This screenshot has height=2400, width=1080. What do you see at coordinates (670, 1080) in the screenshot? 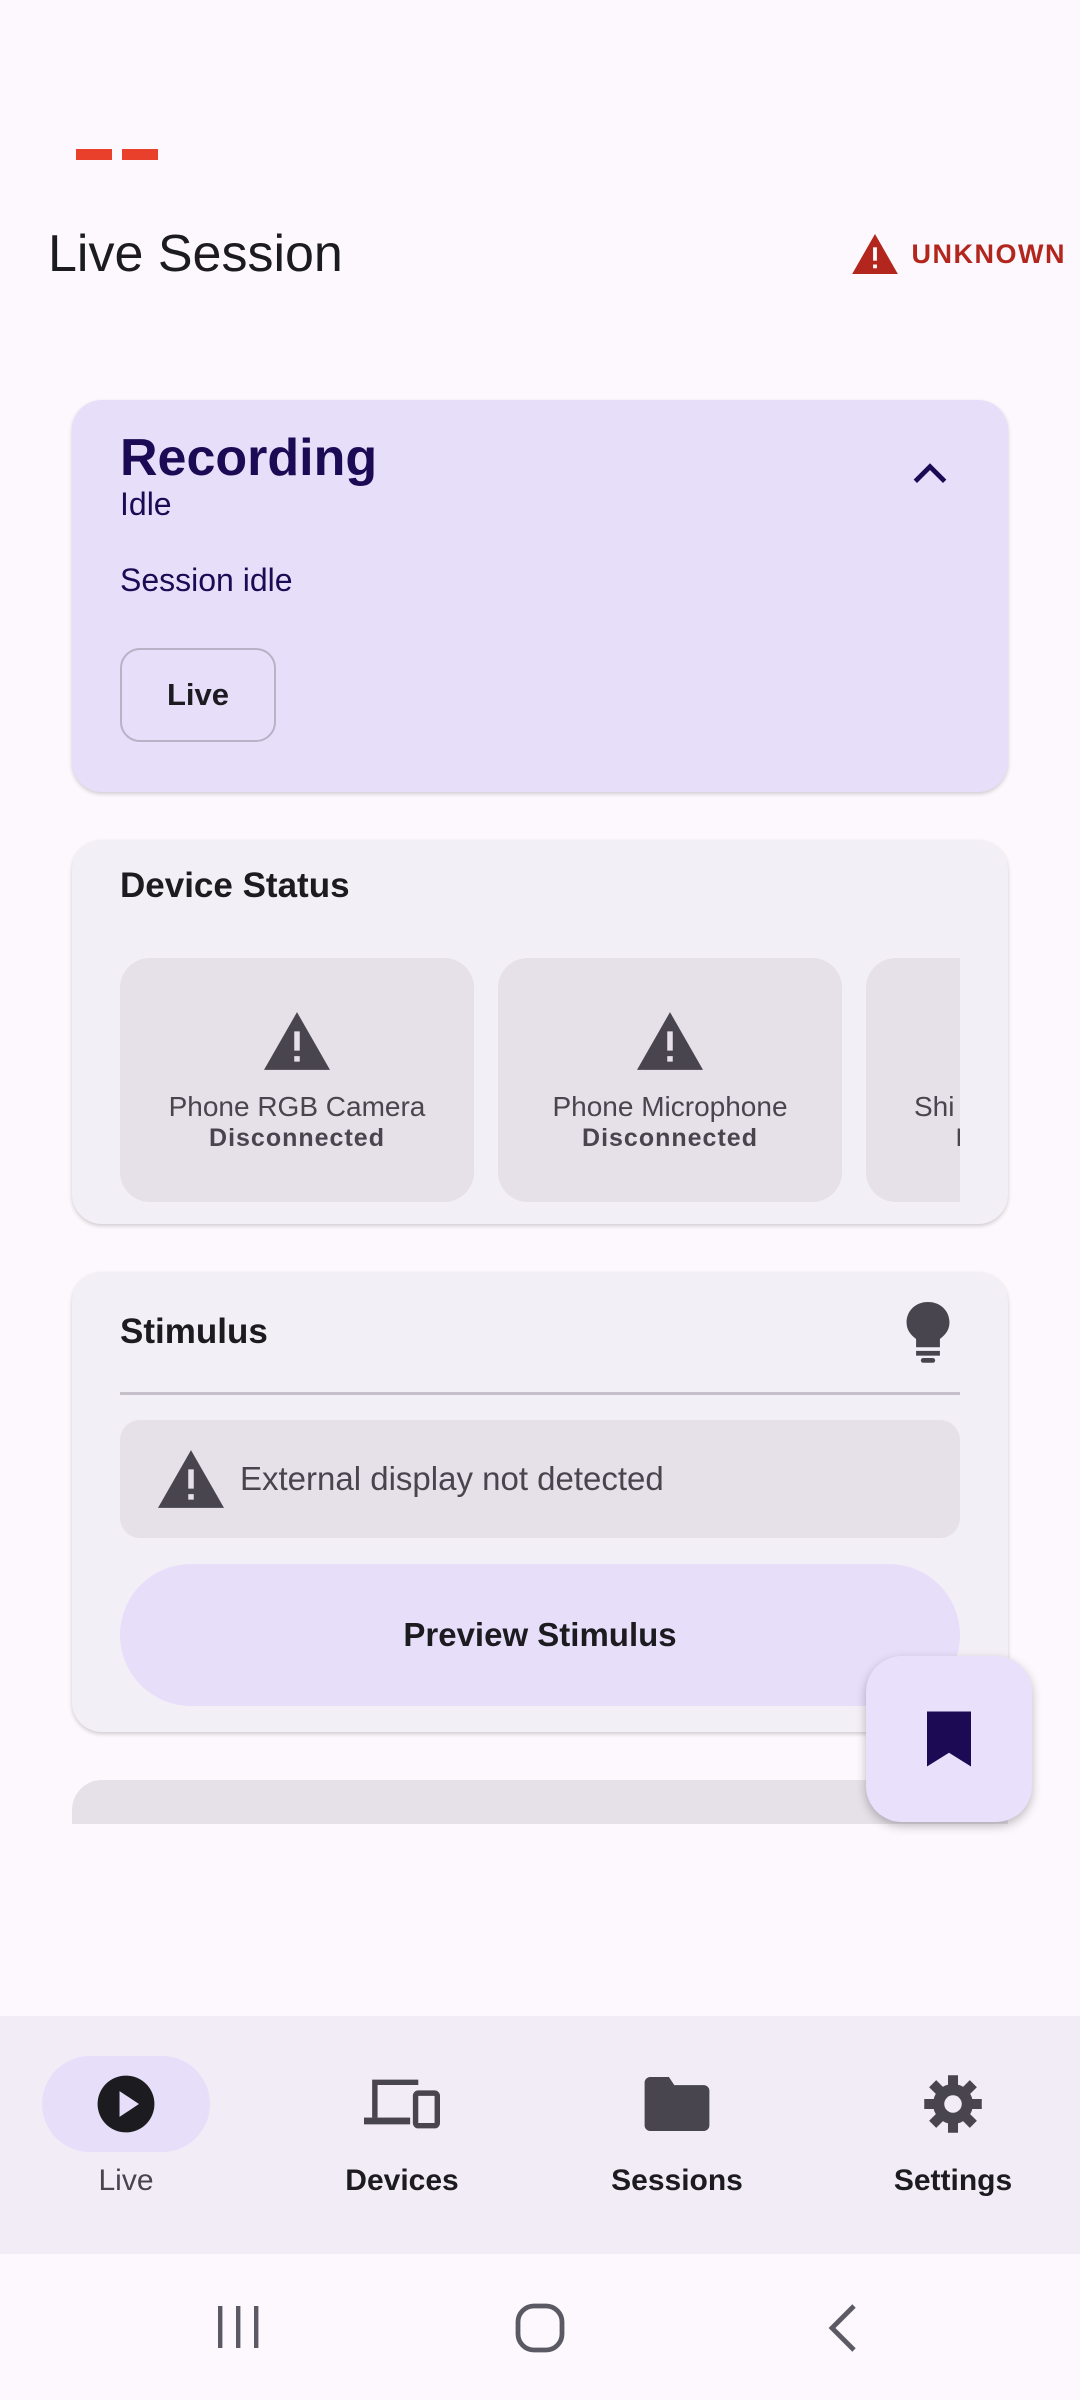
I see `device-tile-microphone: Phone Microphone Disconnected` at bounding box center [670, 1080].